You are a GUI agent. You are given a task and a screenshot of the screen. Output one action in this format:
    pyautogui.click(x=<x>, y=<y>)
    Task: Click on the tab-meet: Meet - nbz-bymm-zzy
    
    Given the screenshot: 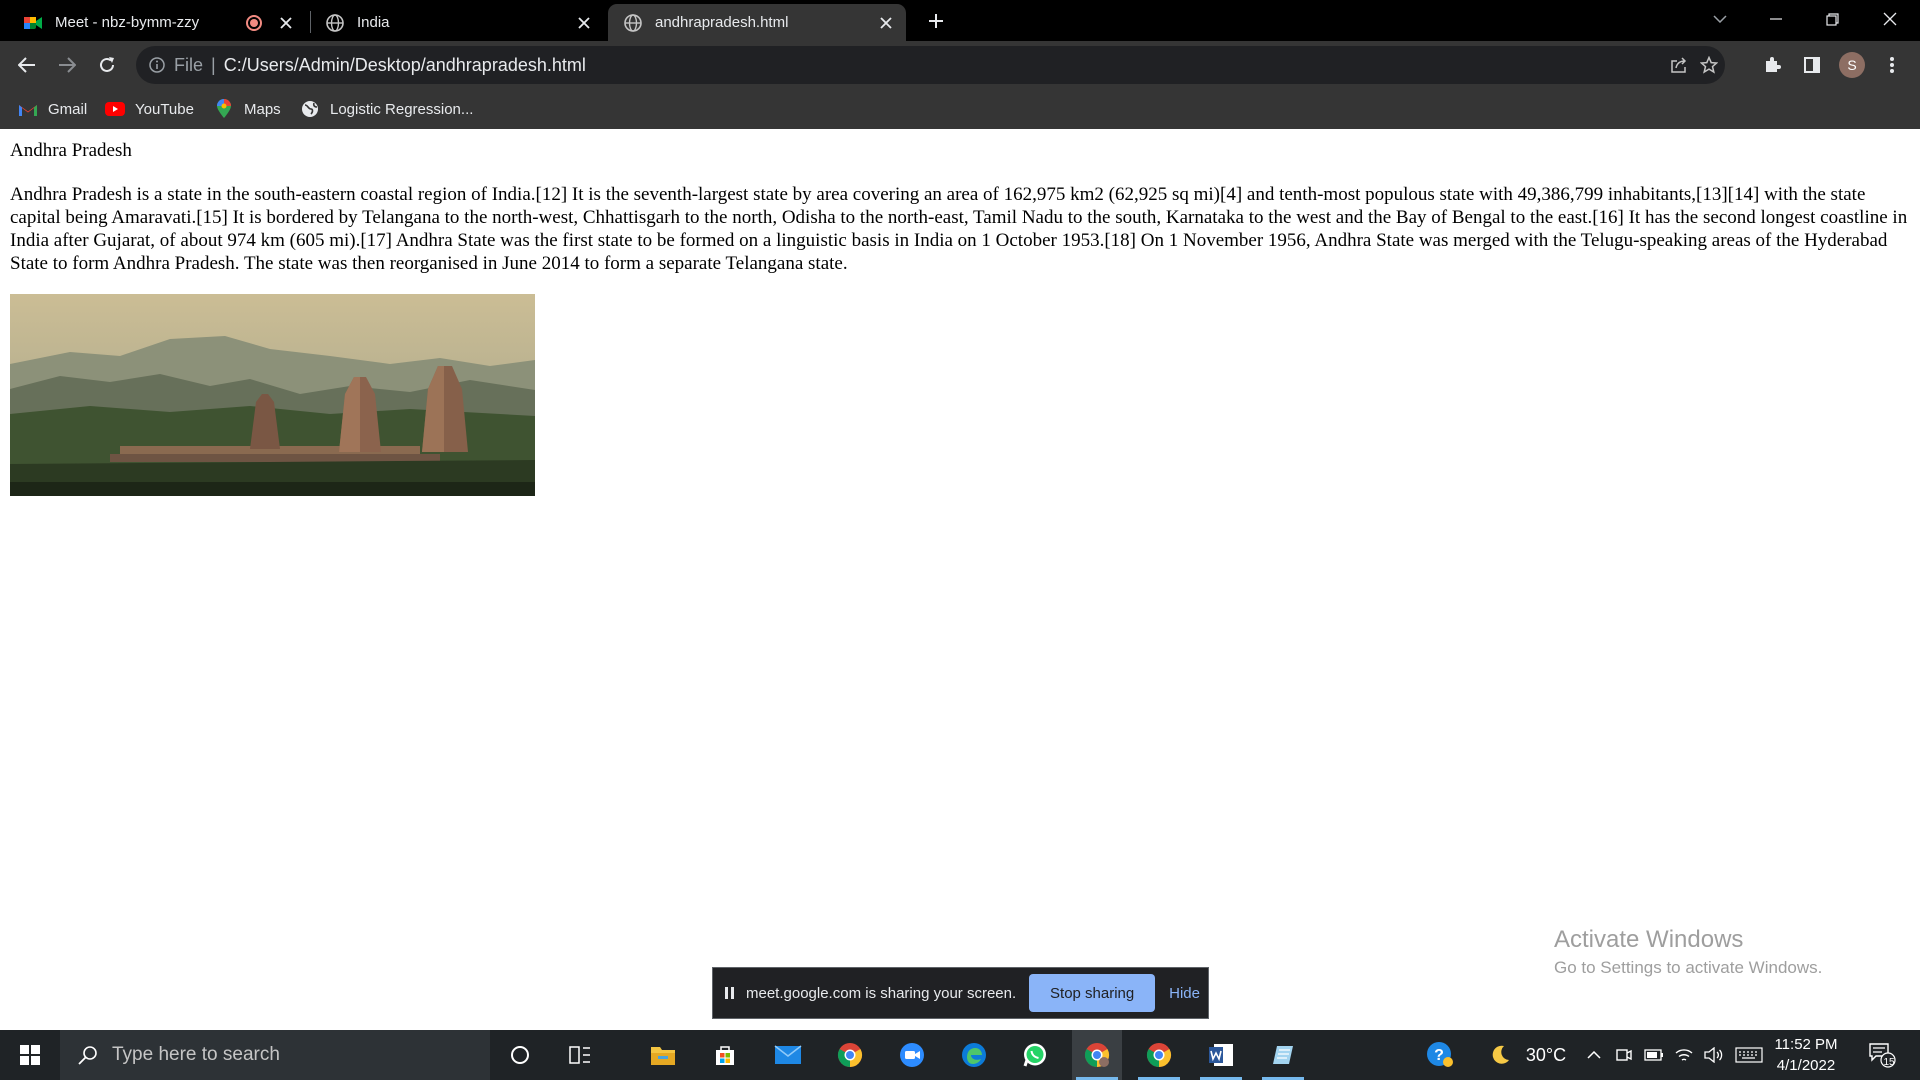 What is the action you would take?
    pyautogui.click(x=160, y=22)
    